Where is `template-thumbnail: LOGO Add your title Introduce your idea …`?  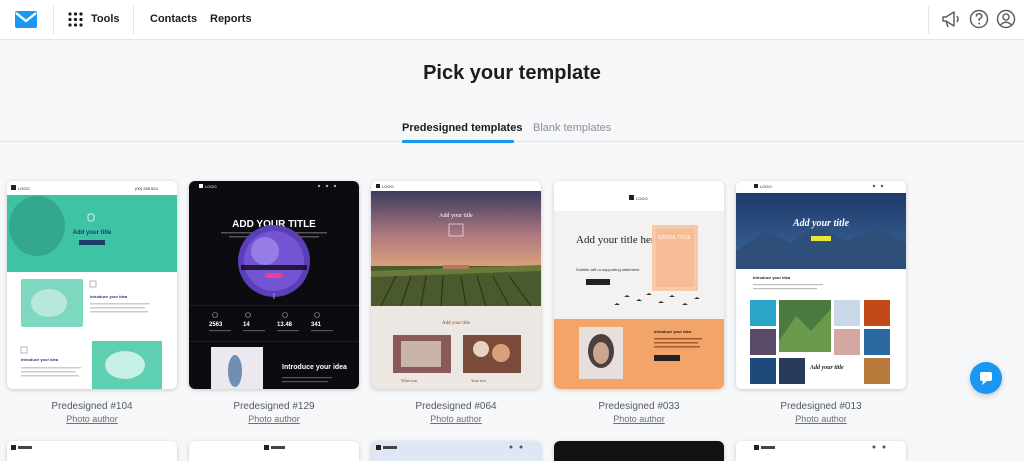 template-thumbnail: LOGO Add your title Introduce your idea … is located at coordinates (821, 285).